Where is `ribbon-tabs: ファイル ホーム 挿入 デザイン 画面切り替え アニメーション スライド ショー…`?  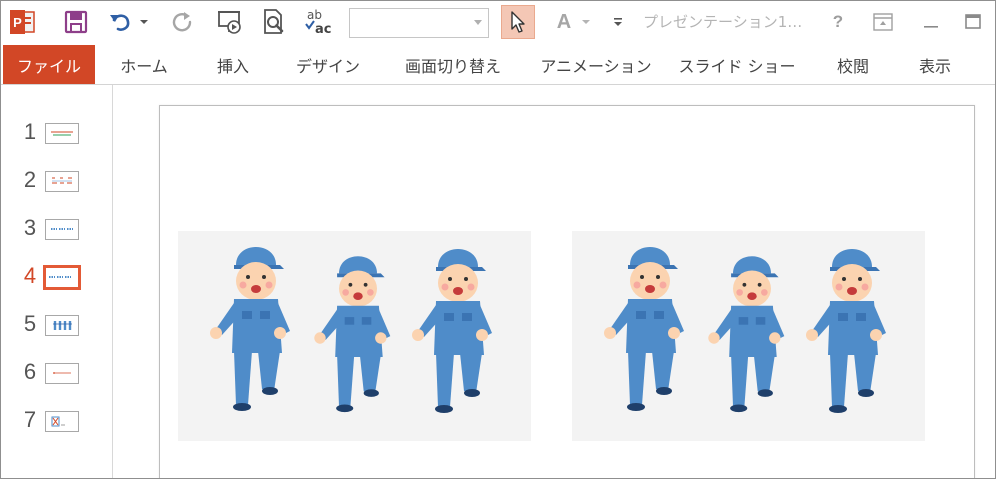
ribbon-tabs: ファイル ホーム 挿入 デザイン 画面切り替え アニメーション スライド ショー… is located at coordinates (498, 65).